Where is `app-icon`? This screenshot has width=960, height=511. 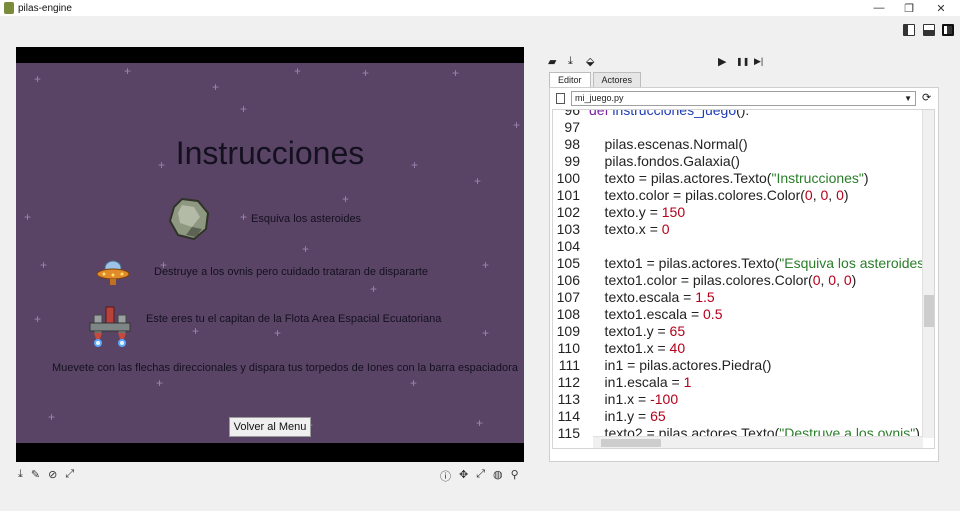 app-icon is located at coordinates (9, 8).